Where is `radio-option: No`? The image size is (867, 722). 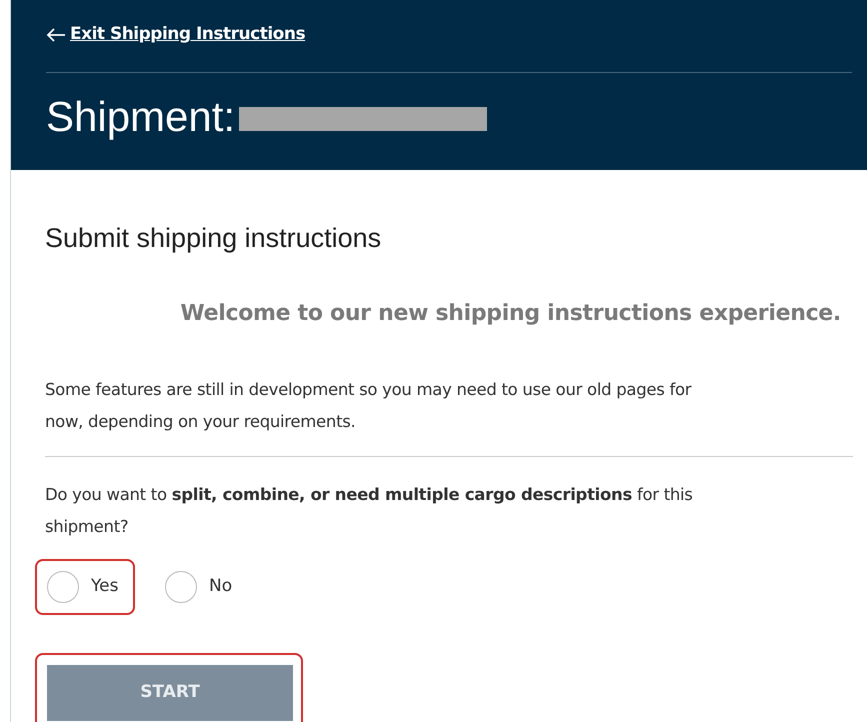
radio-option: No is located at coordinates (198, 586).